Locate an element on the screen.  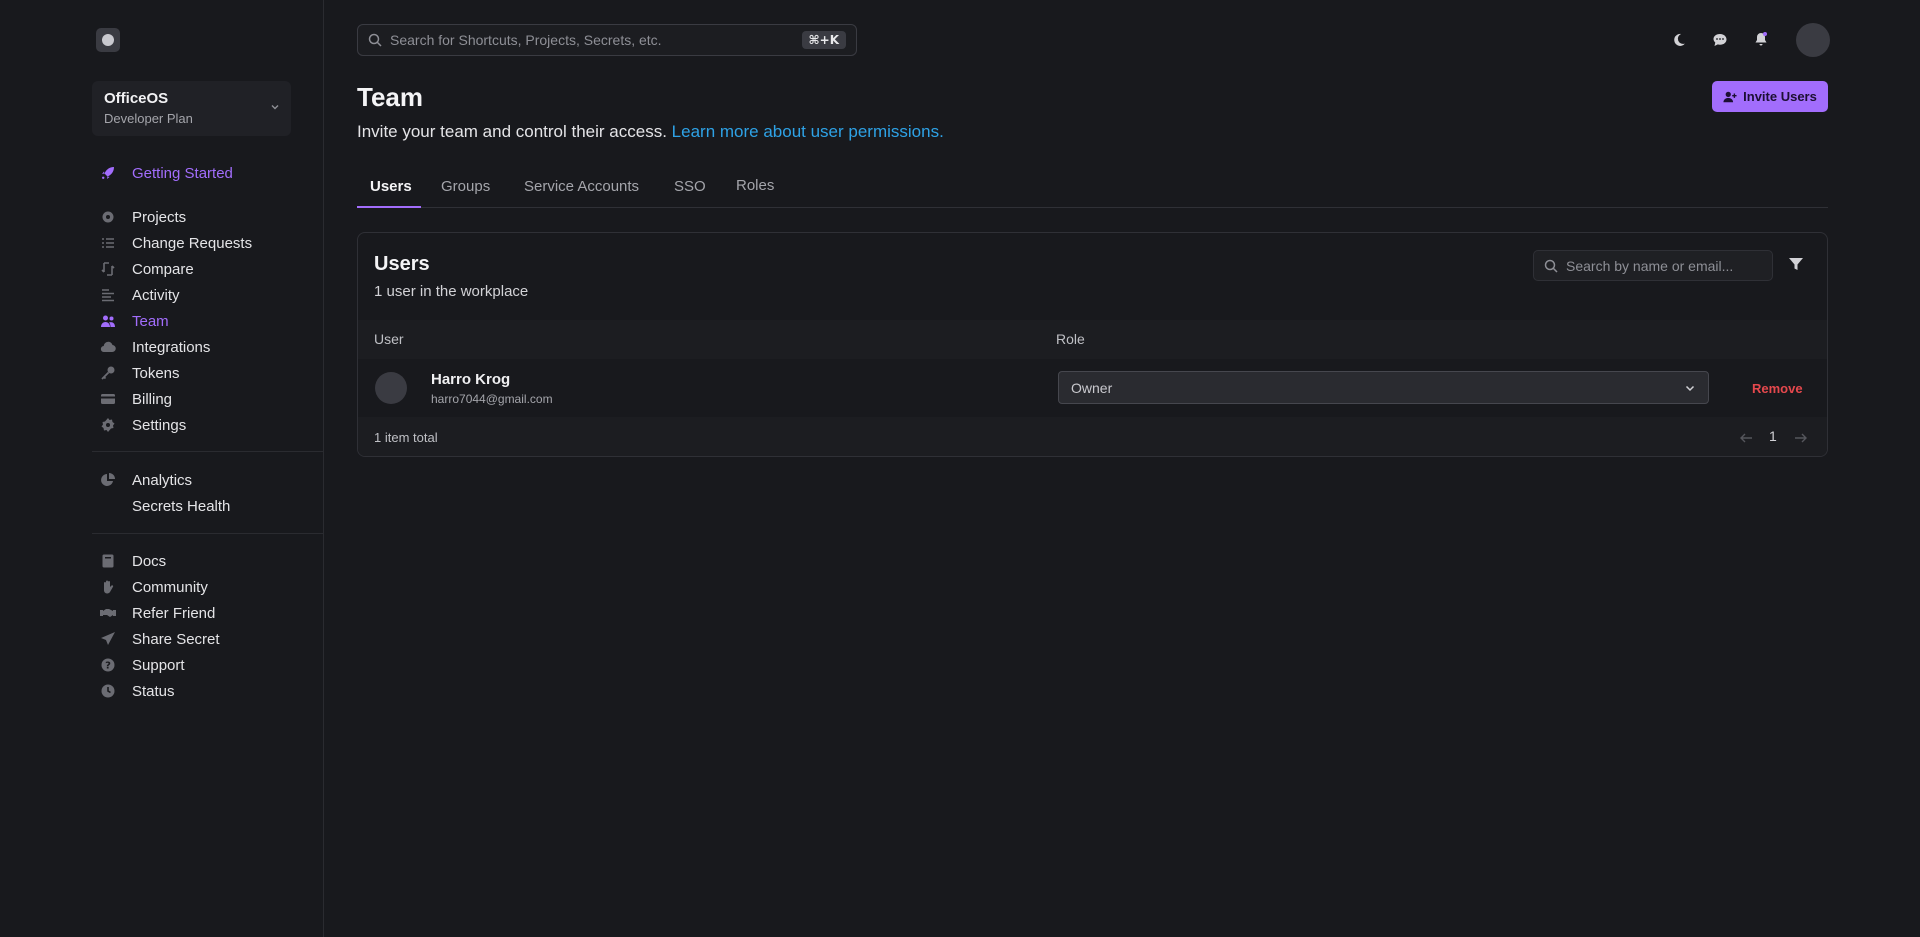
table-footer: 1 item total 1 is located at coordinates (1092, 436).